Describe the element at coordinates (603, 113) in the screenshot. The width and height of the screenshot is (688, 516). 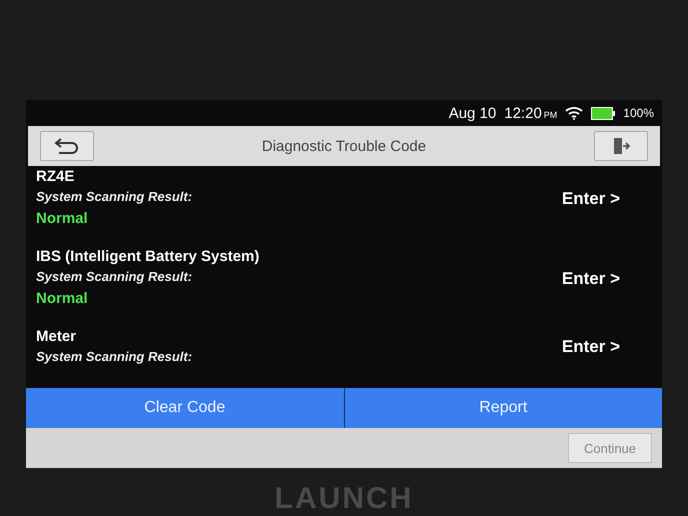
I see `battery-icon` at that location.